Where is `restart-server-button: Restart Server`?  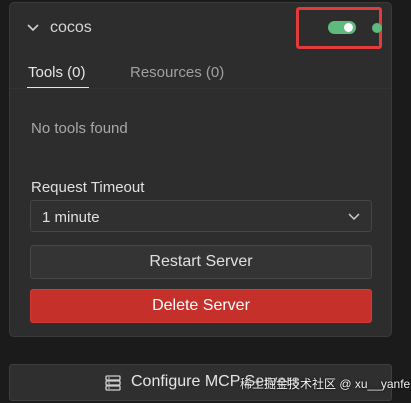 restart-server-button: Restart Server is located at coordinates (201, 262).